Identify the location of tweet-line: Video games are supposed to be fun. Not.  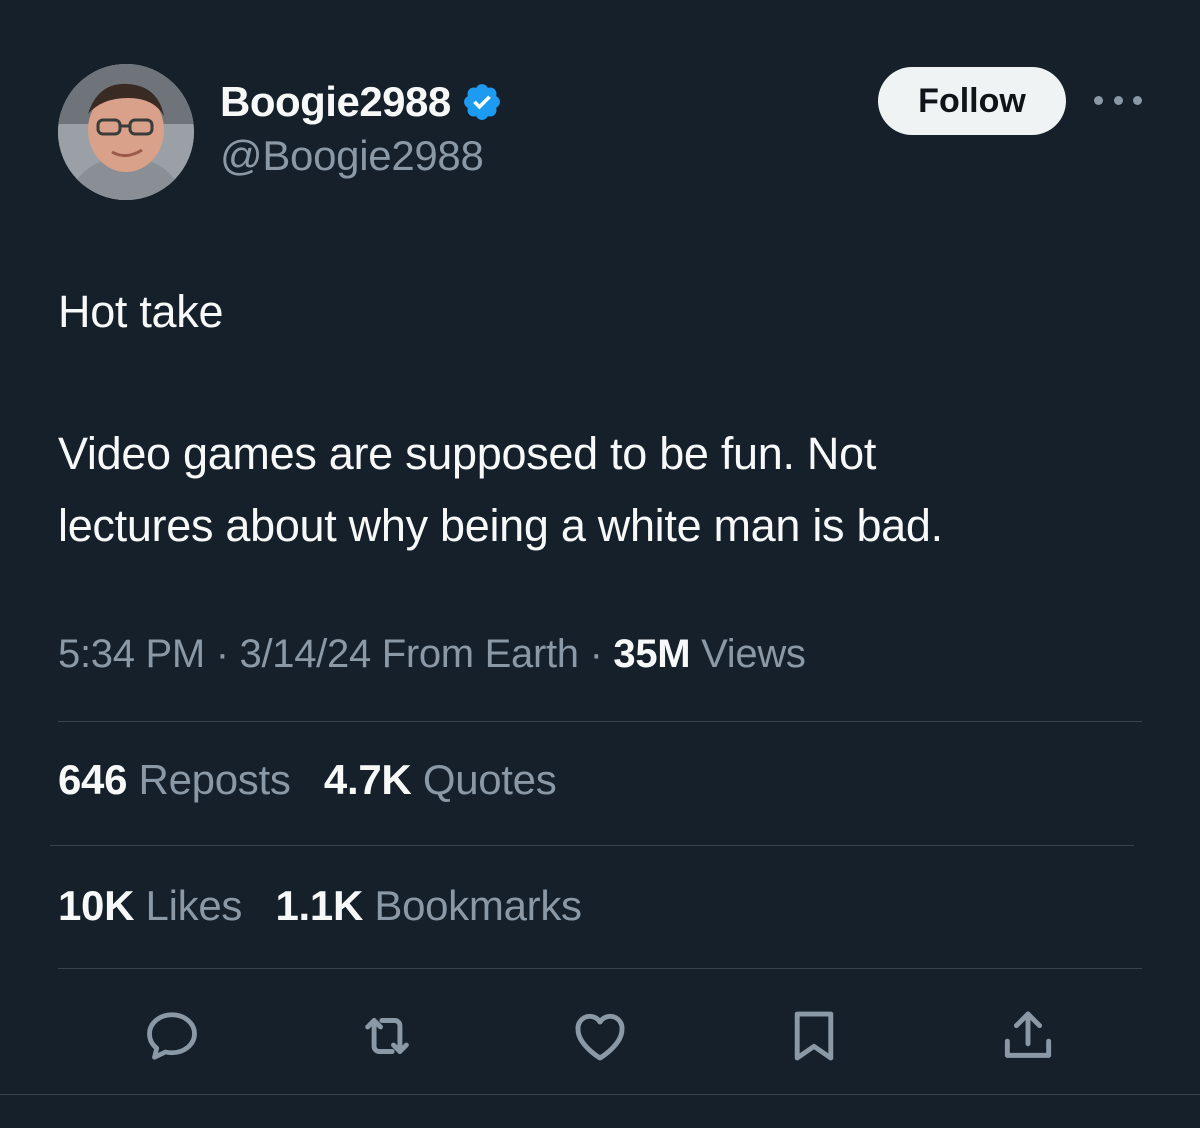
(467, 453).